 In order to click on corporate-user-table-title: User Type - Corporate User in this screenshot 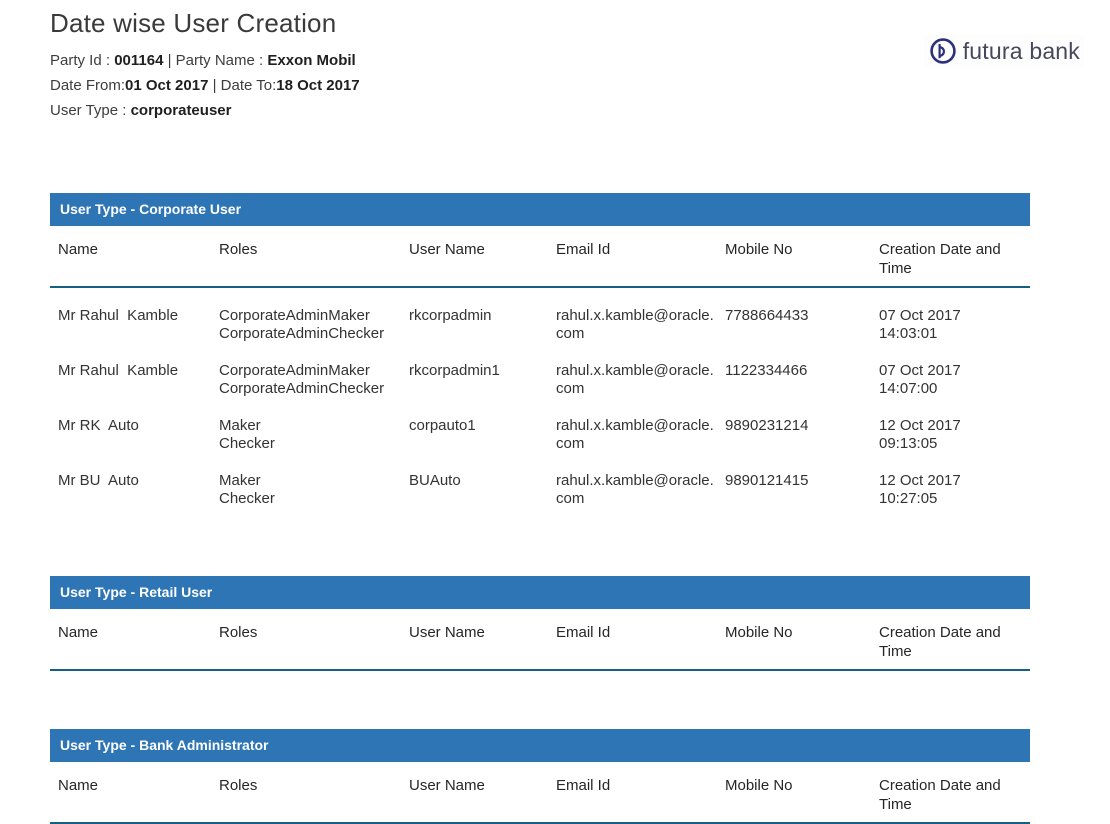, I will do `click(540, 209)`.